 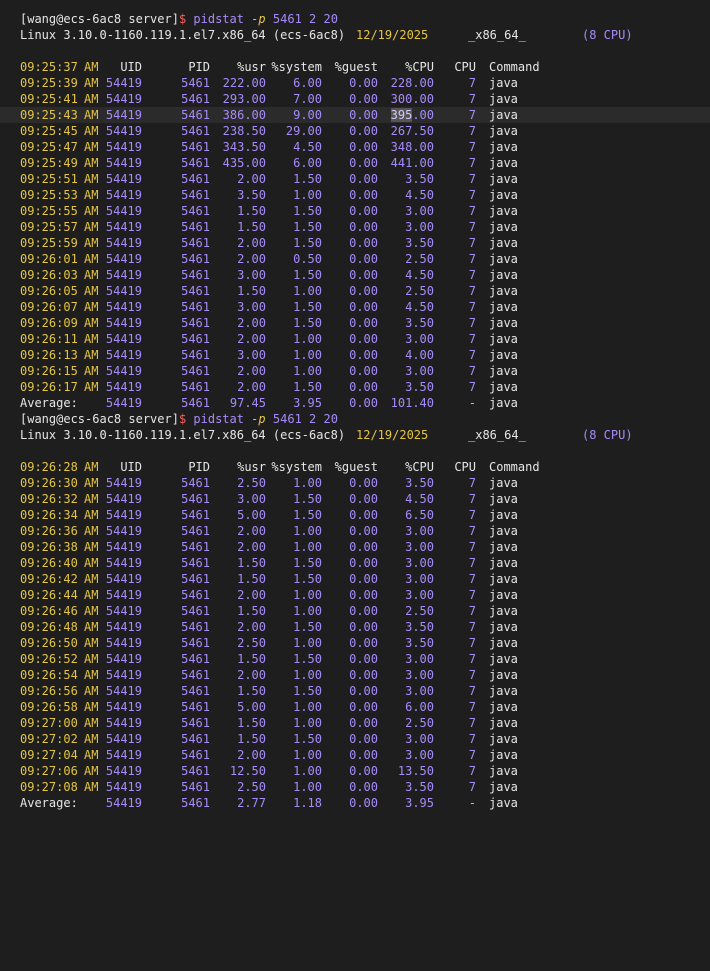 What do you see at coordinates (244, 83) in the screenshot?
I see `row-usr: 222.00` at bounding box center [244, 83].